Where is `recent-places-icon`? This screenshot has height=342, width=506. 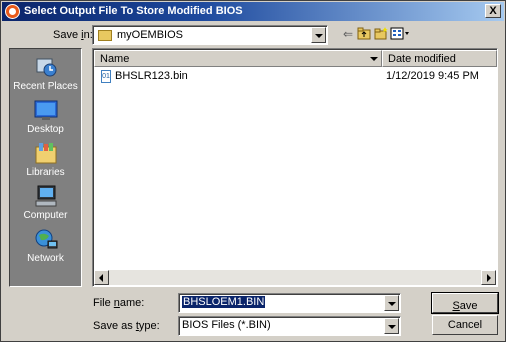
recent-places-icon is located at coordinates (46, 67).